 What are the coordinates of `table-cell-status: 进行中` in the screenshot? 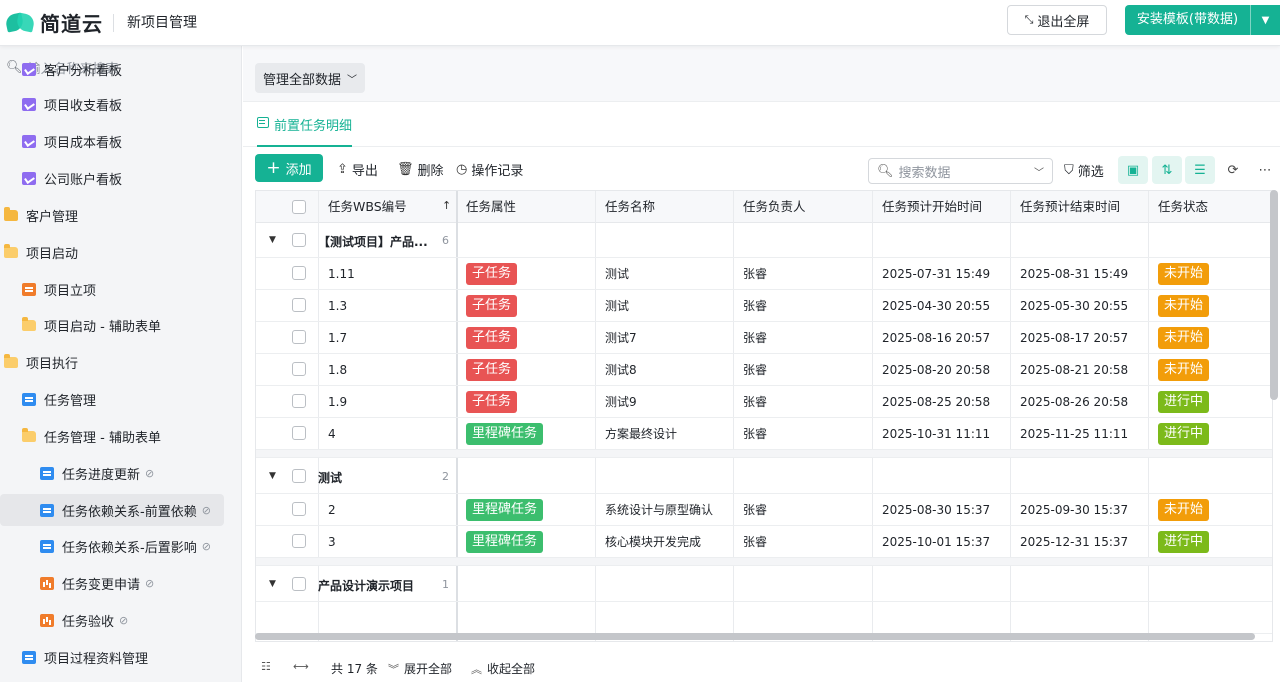 It's located at (1210, 401).